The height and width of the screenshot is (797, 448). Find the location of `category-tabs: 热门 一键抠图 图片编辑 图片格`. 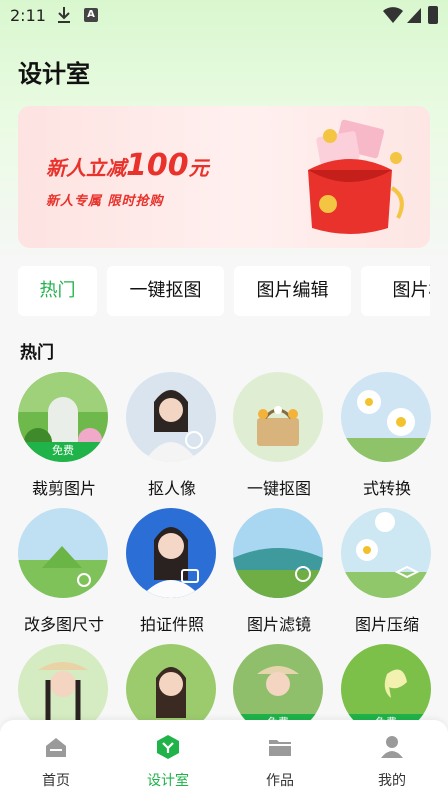

category-tabs: 热门 一键抠图 图片编辑 图片格 is located at coordinates (224, 291).